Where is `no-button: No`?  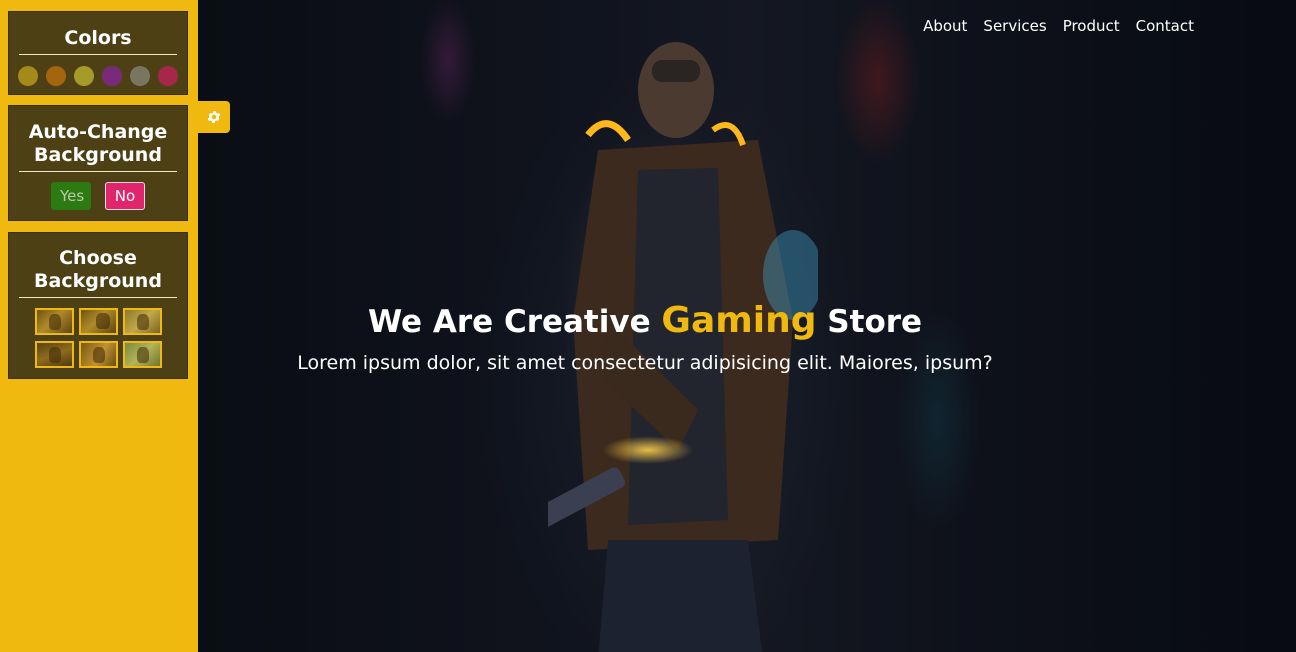 no-button: No is located at coordinates (125, 196).